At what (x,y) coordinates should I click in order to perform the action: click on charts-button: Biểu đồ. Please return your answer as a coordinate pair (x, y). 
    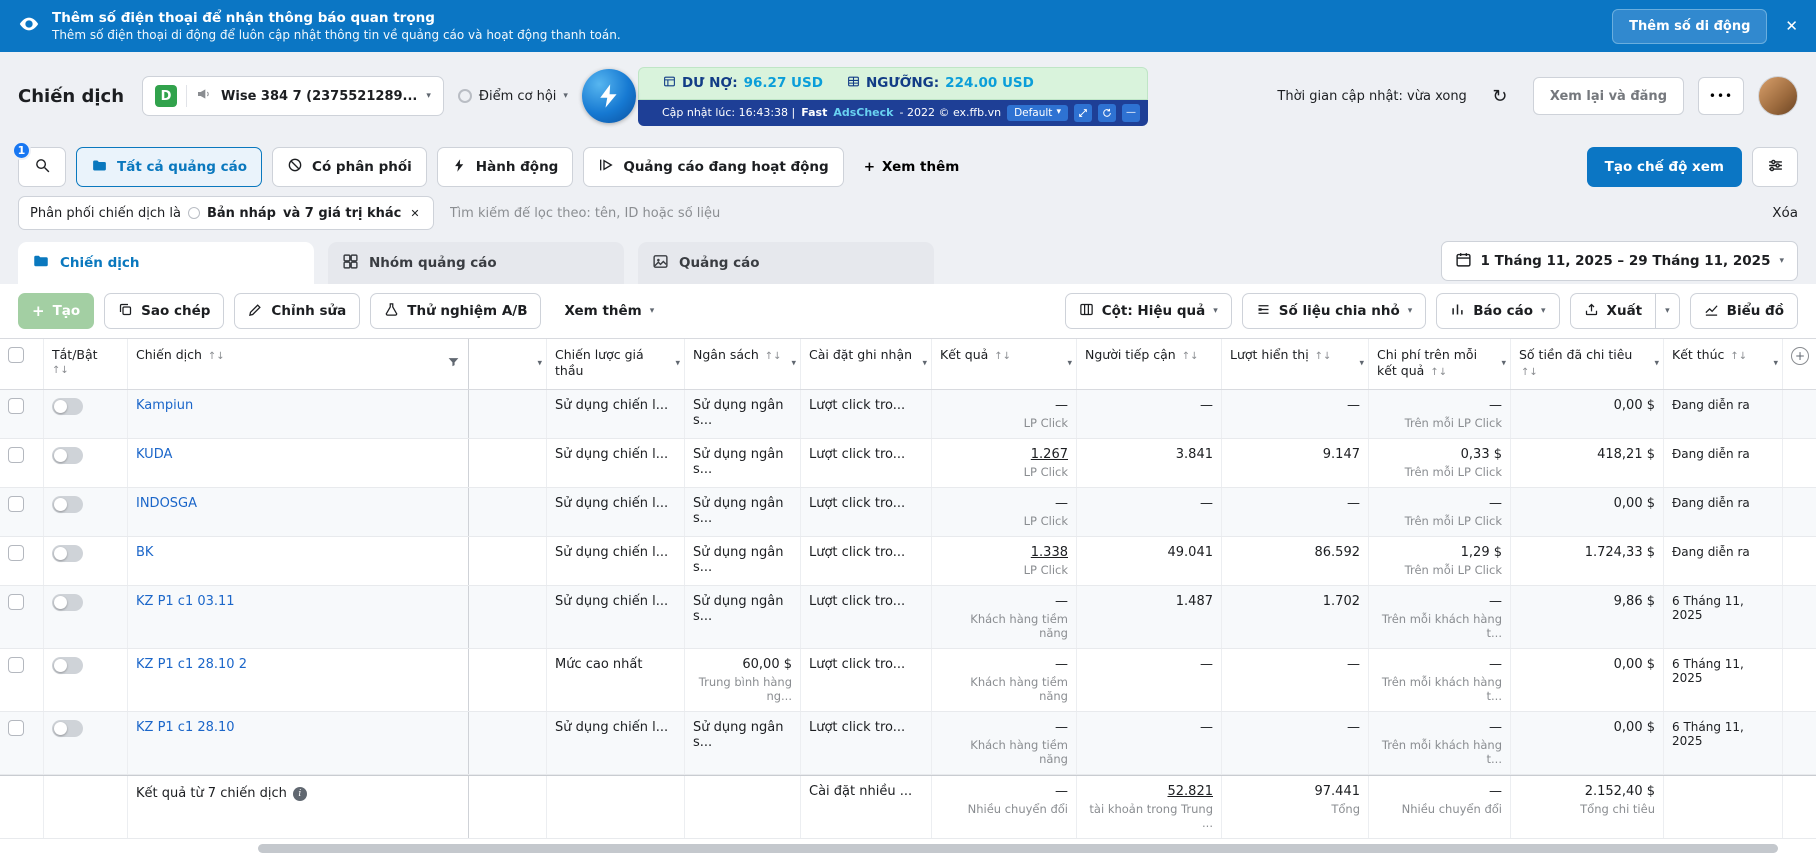
    Looking at the image, I should click on (1743, 311).